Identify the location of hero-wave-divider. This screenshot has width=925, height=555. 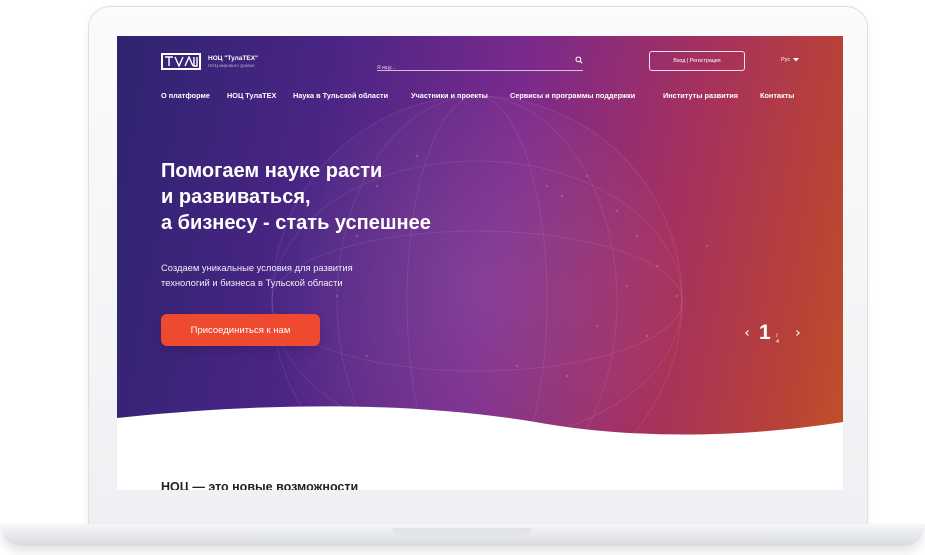
(480, 426).